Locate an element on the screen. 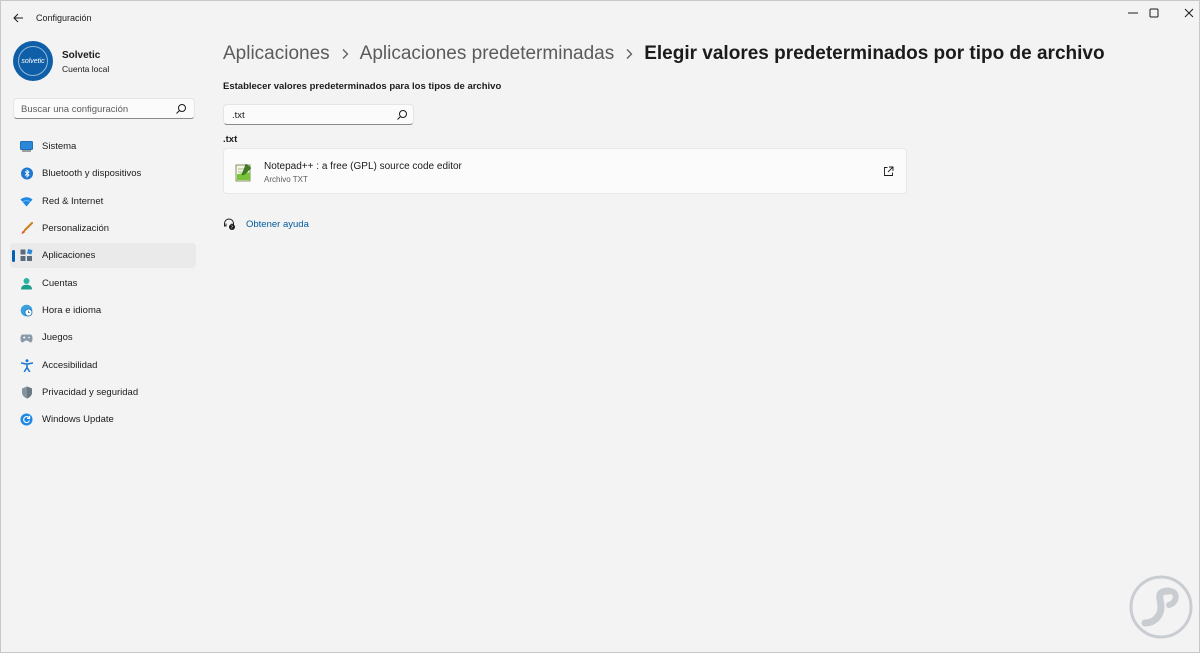 The height and width of the screenshot is (653, 1200). get-help-link: ? Obtener ayuda is located at coordinates (266, 224).